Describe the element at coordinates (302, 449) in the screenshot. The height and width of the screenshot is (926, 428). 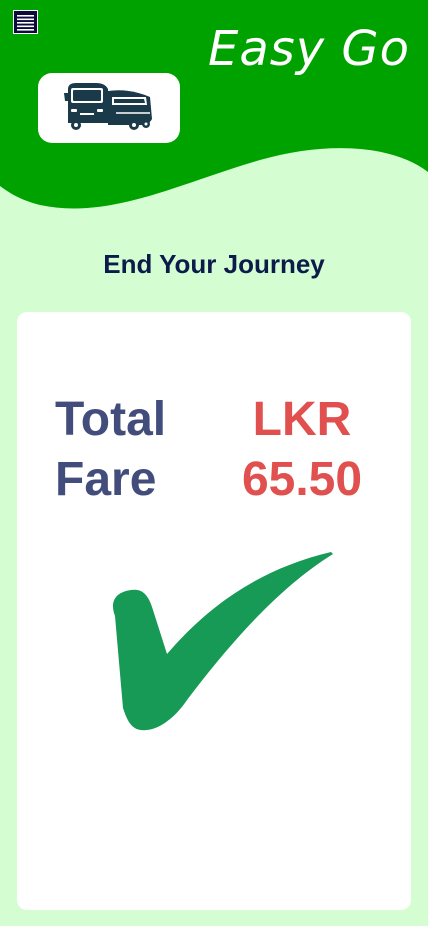
I see `total-fare-amount: LKR 65.50` at that location.